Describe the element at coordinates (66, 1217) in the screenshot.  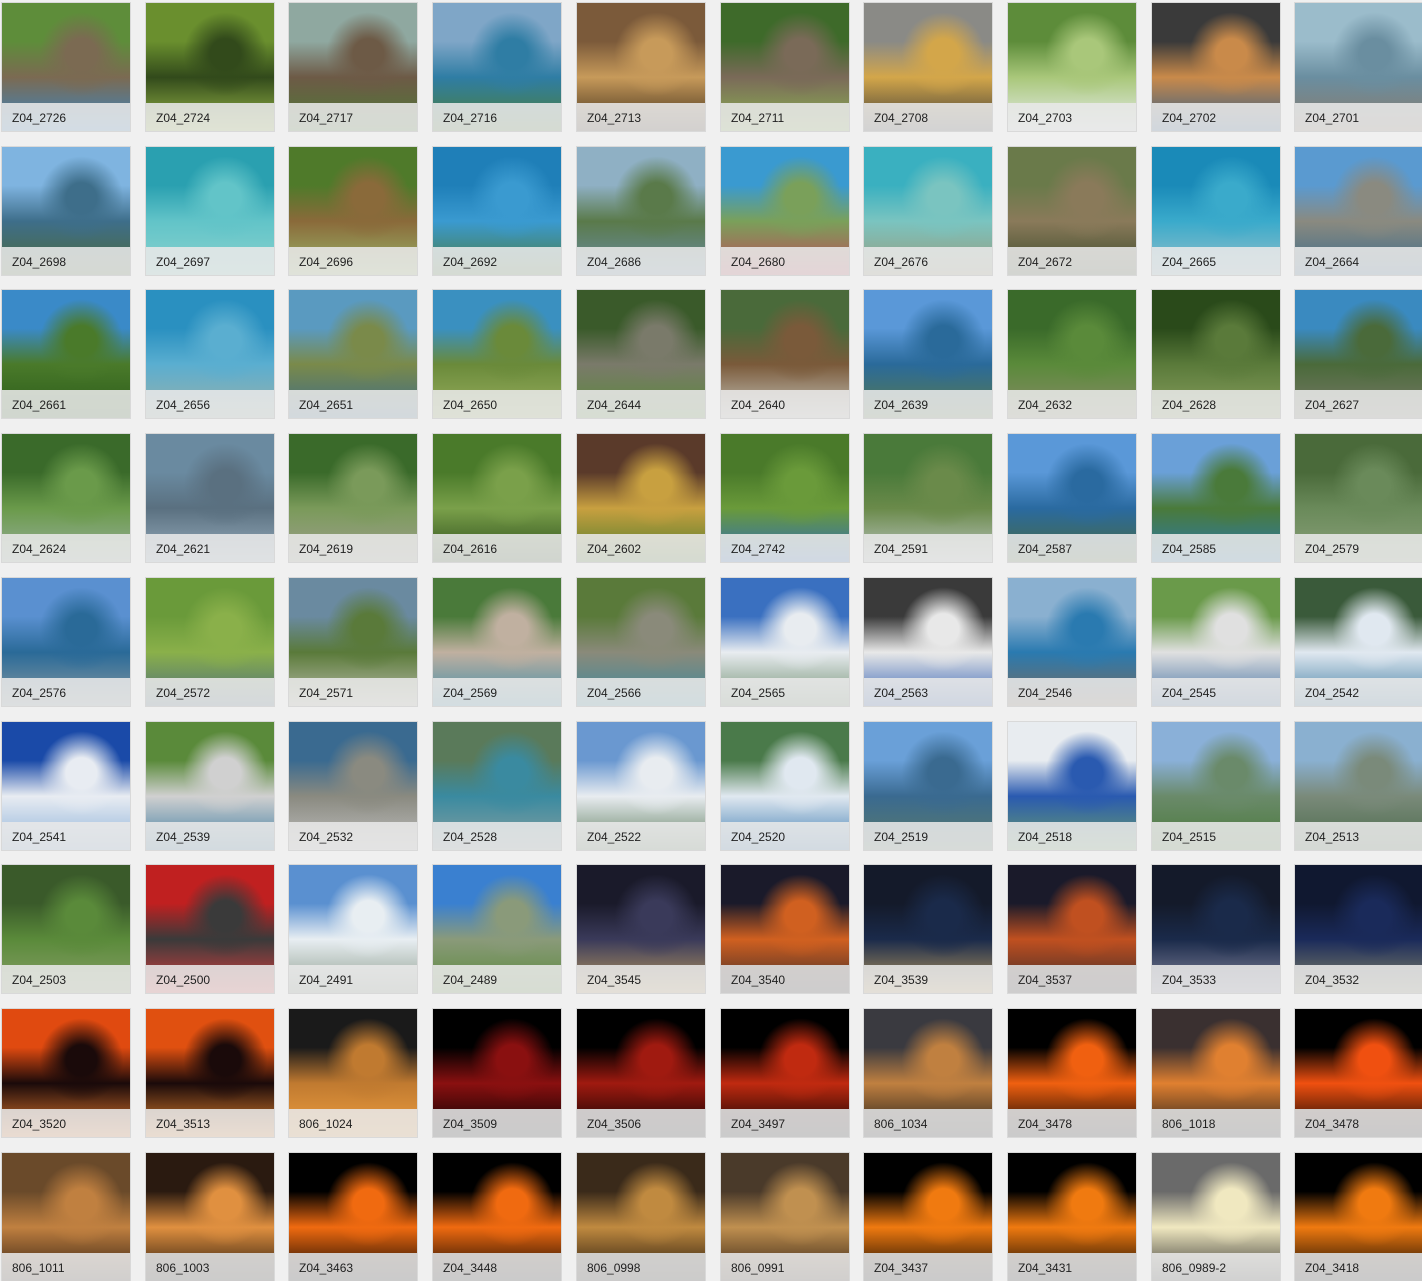
I see `photo-thumbnail: 806_1011` at that location.